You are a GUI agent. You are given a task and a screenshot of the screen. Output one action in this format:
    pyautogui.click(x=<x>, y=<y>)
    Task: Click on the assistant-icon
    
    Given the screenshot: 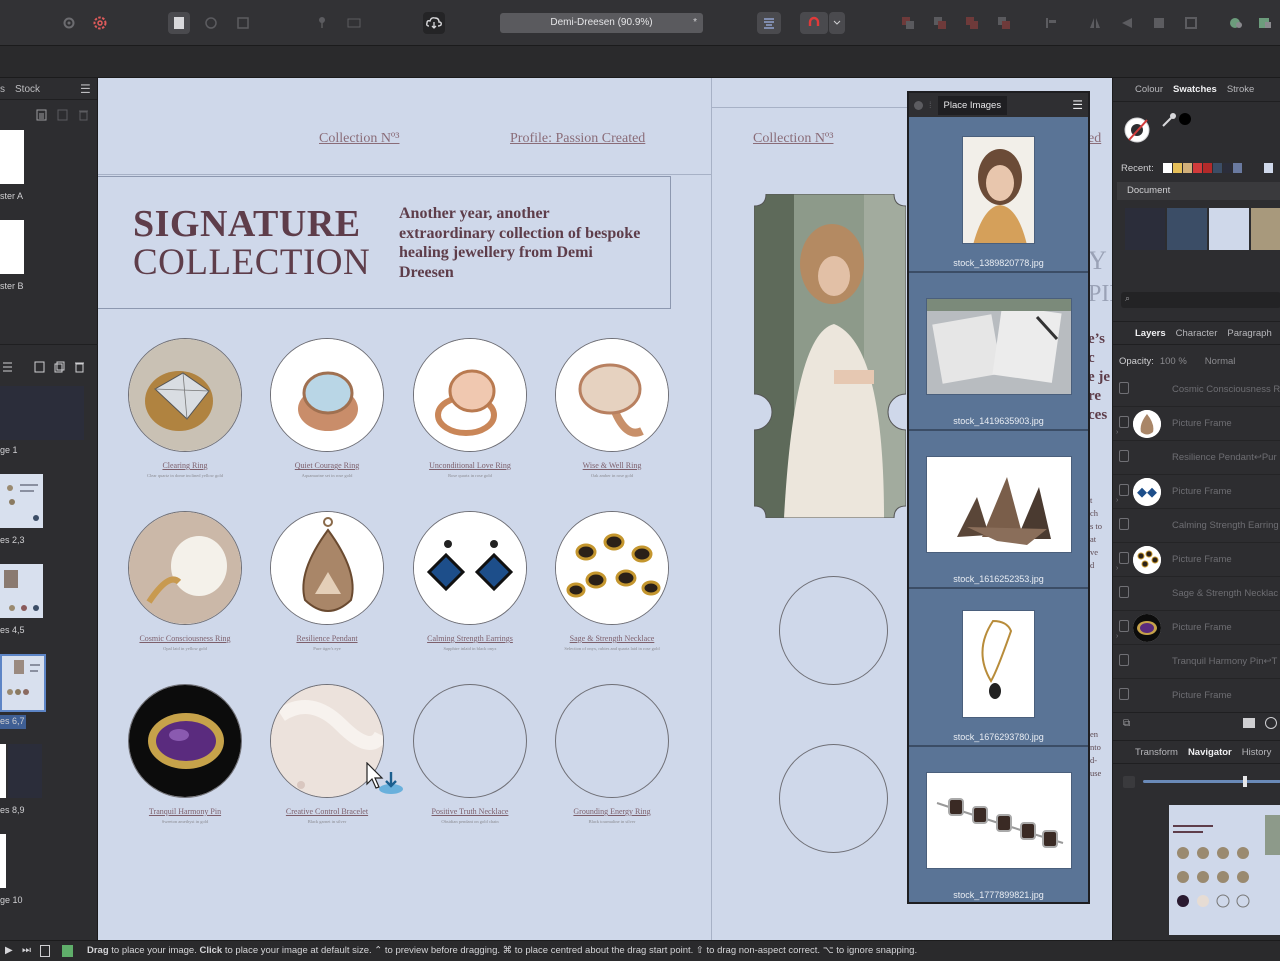 What is the action you would take?
    pyautogui.click(x=1236, y=23)
    